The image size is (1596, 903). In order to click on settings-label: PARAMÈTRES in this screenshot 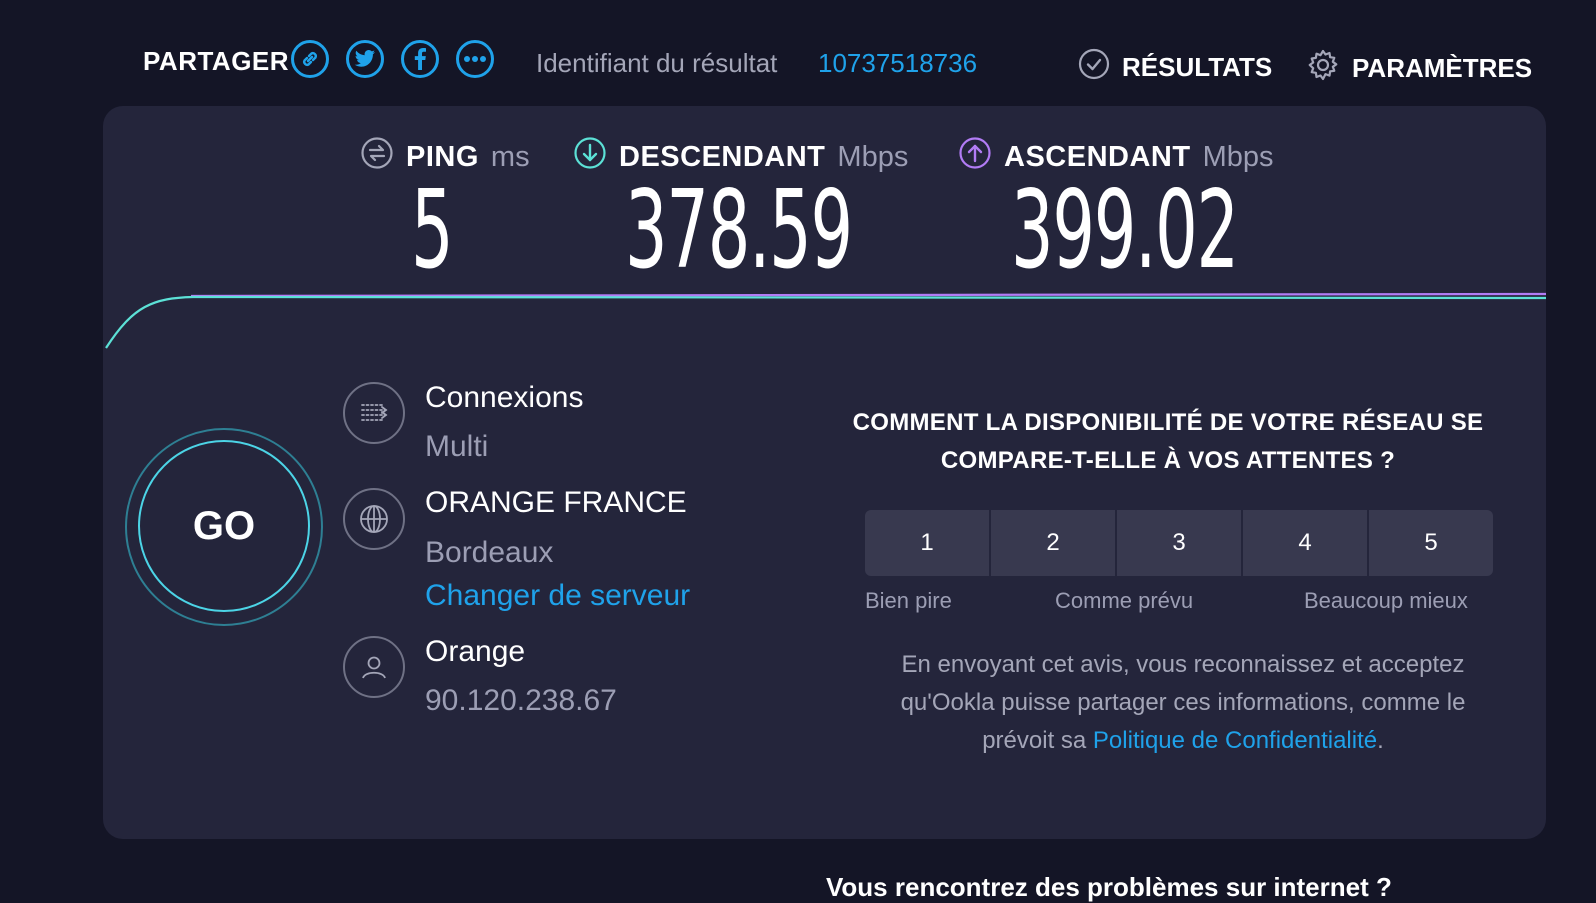, I will do `click(1442, 68)`.